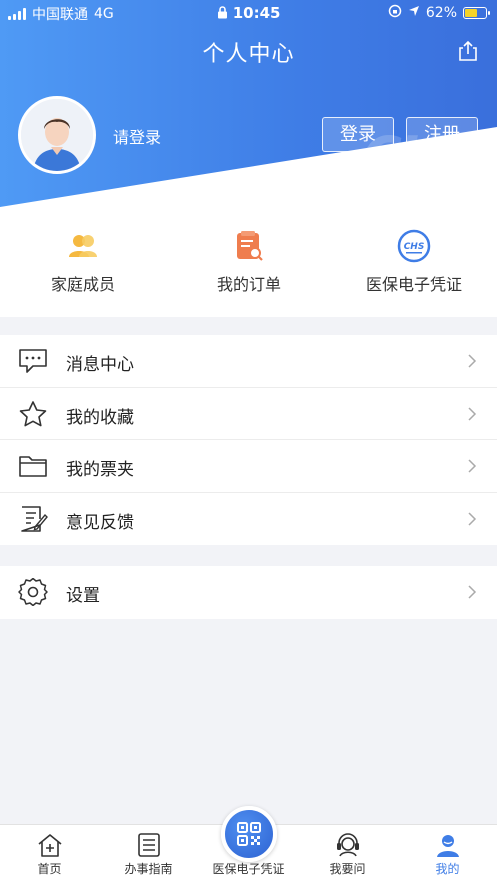  I want to click on rotation-lock-icon, so click(395, 13).